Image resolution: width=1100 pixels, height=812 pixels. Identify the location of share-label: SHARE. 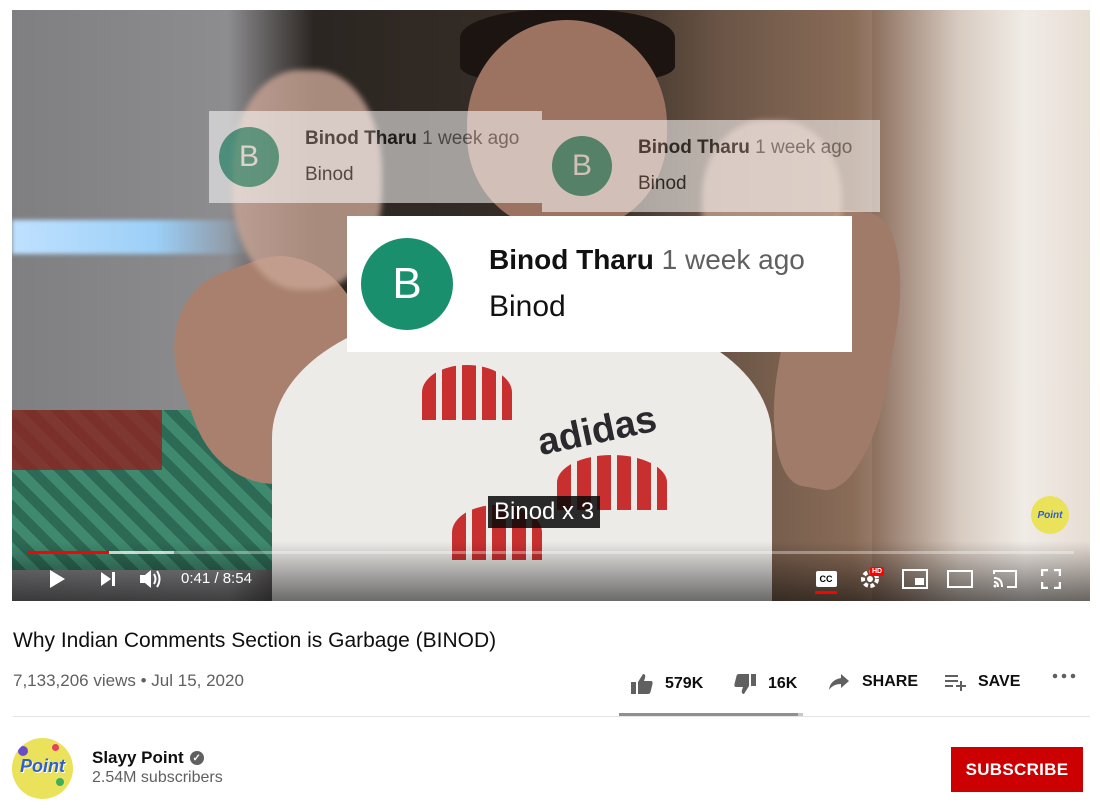
(890, 681).